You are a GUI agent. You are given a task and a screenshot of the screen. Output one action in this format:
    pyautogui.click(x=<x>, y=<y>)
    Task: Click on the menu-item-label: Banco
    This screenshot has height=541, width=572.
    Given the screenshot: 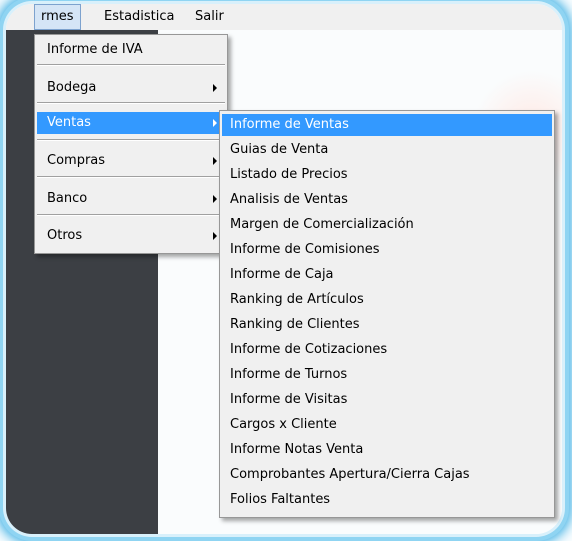 What is the action you would take?
    pyautogui.click(x=67, y=198)
    